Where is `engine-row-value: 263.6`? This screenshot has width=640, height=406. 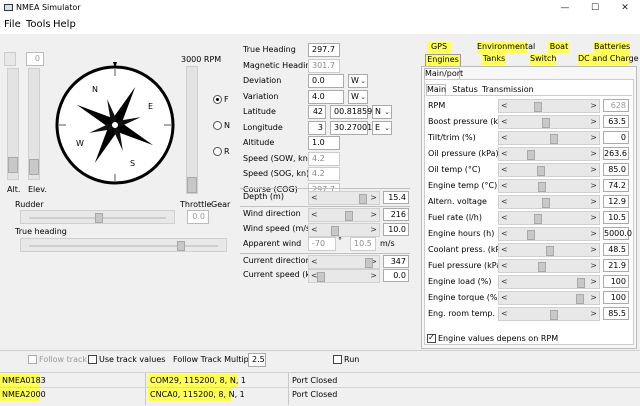
engine-row-value: 263.6 is located at coordinates (616, 153).